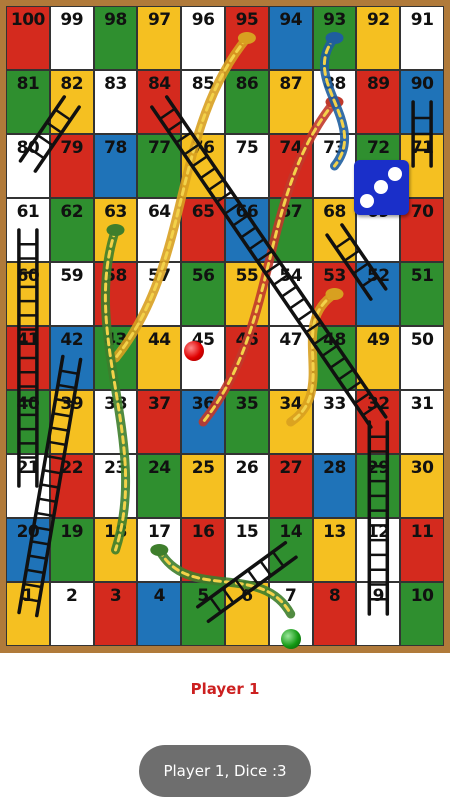  Describe the element at coordinates (378, 596) in the screenshot. I see `cell-number: 9` at that location.